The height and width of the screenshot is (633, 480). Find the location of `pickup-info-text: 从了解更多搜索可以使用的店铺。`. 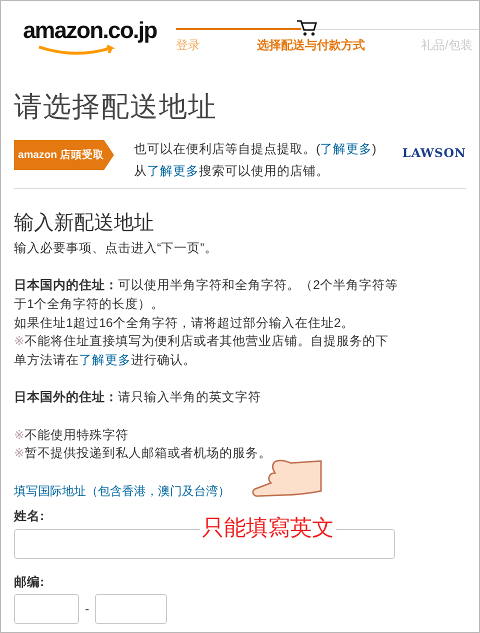

pickup-info-text: 从了解更多搜索可以使用的店铺。 is located at coordinates (232, 171).